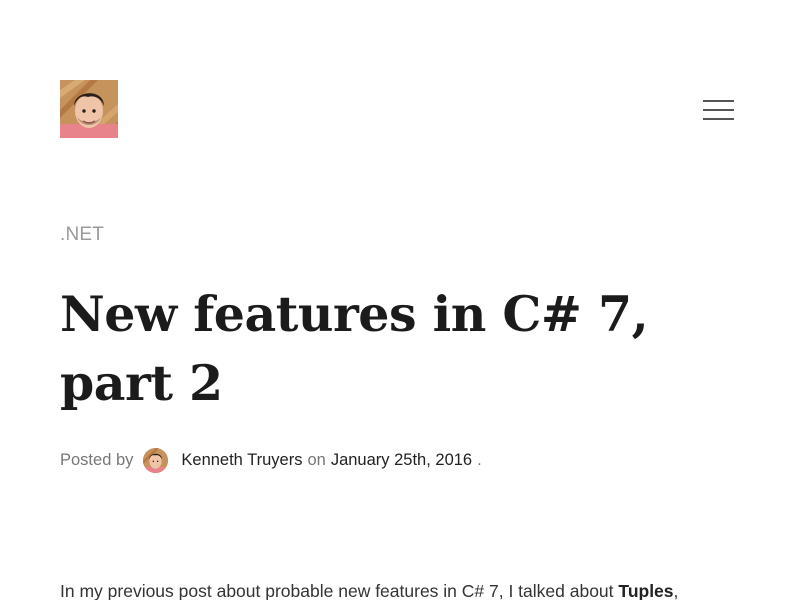  What do you see at coordinates (401, 459) in the screenshot?
I see `post-date: January 25th, 2016` at bounding box center [401, 459].